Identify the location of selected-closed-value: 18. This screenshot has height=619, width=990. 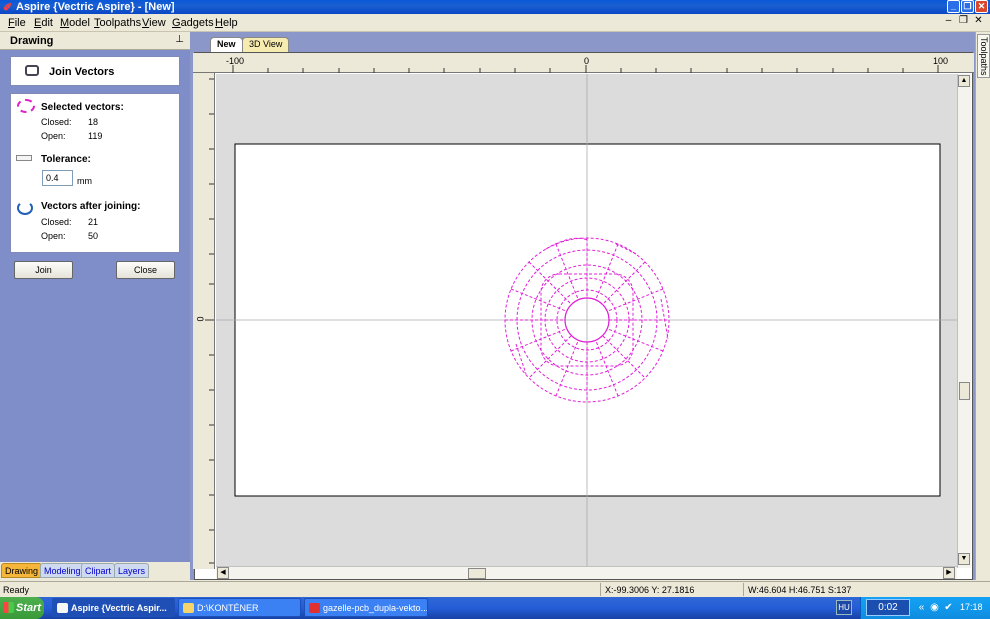
(93, 122).